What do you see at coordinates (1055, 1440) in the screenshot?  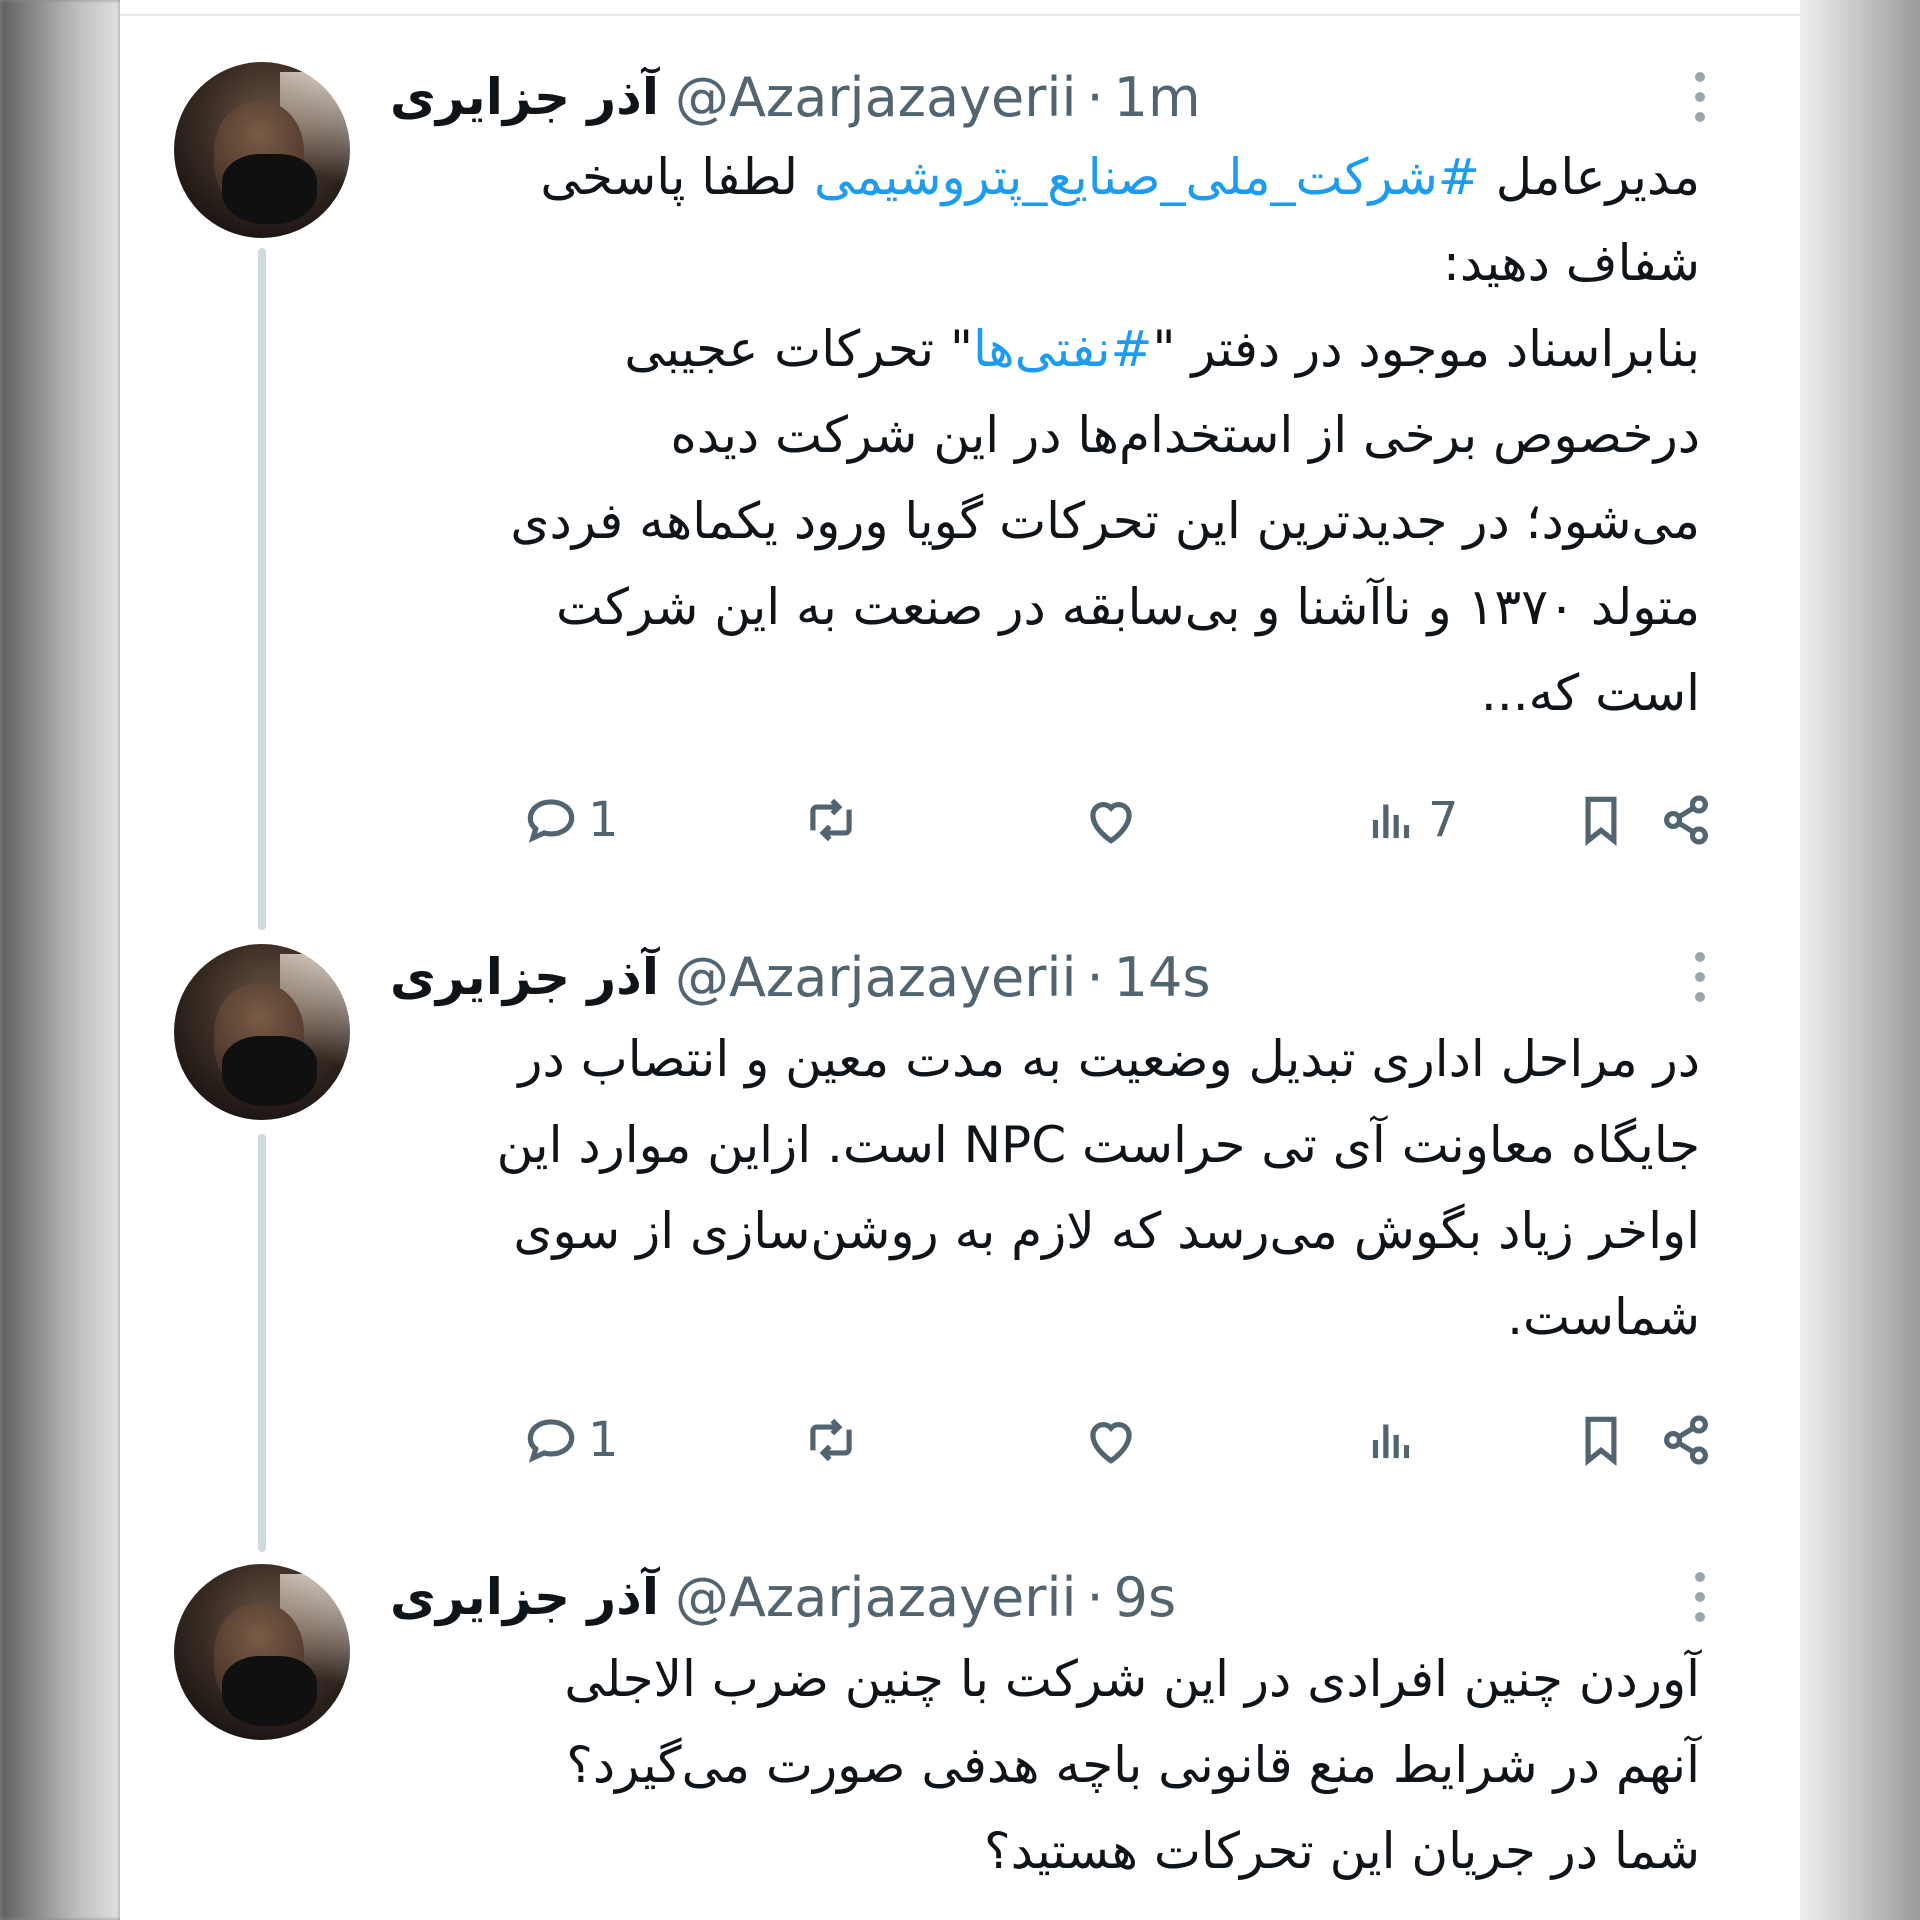 I see `tweet-actions: 1` at bounding box center [1055, 1440].